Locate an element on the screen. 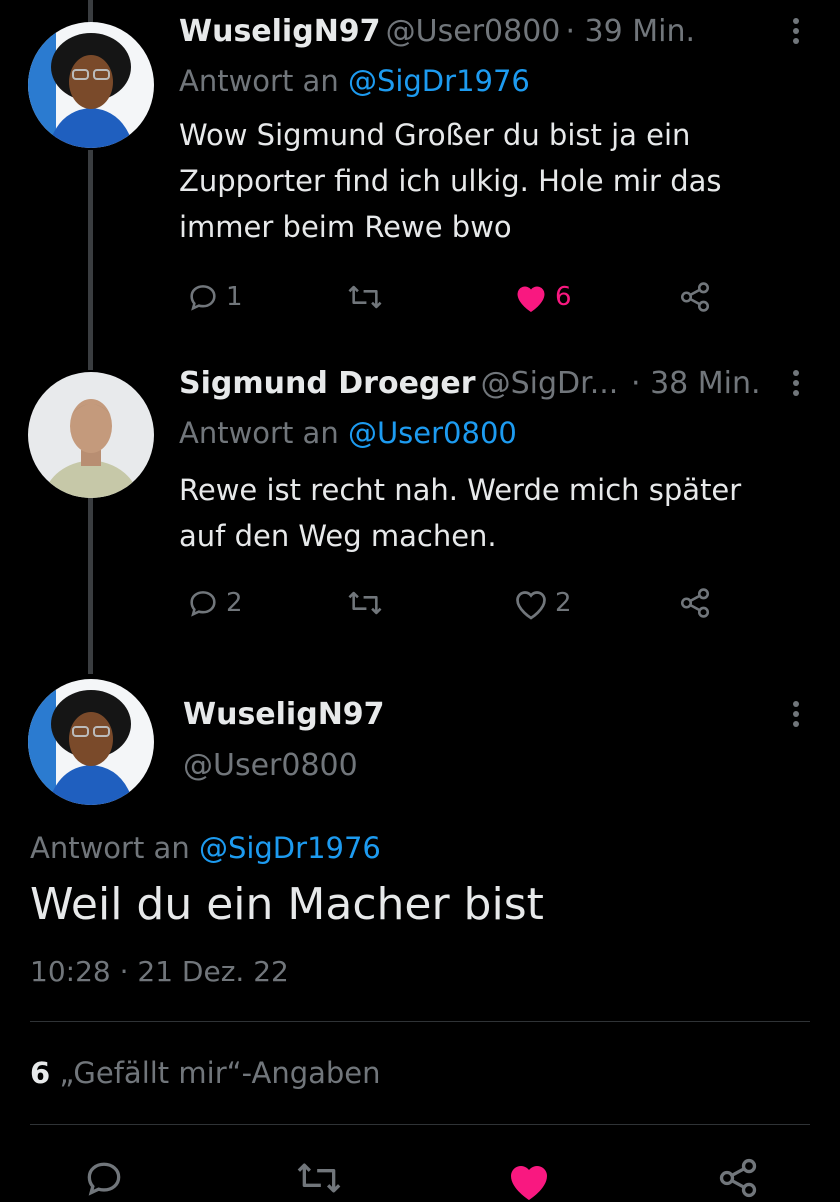 The image size is (840, 1202). reply-button: 2 is located at coordinates (214, 603).